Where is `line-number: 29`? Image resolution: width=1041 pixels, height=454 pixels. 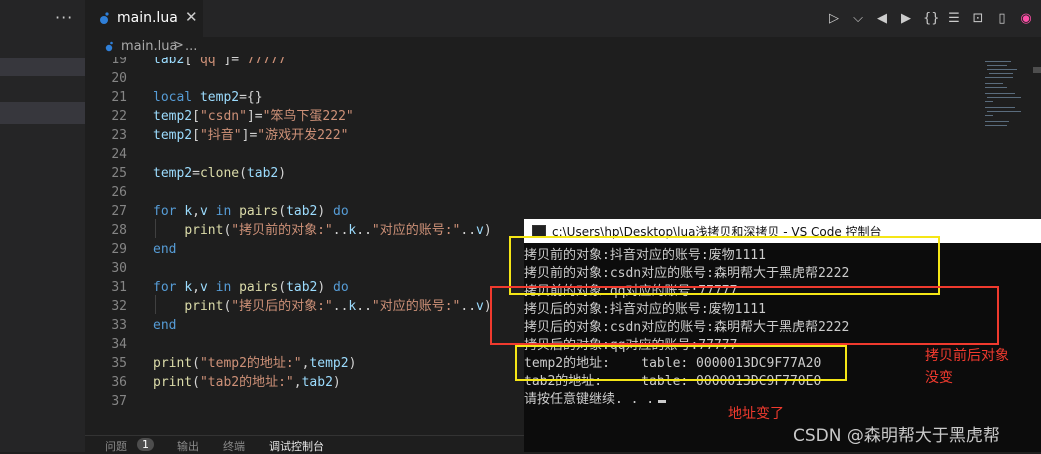 line-number: 29 is located at coordinates (119, 249).